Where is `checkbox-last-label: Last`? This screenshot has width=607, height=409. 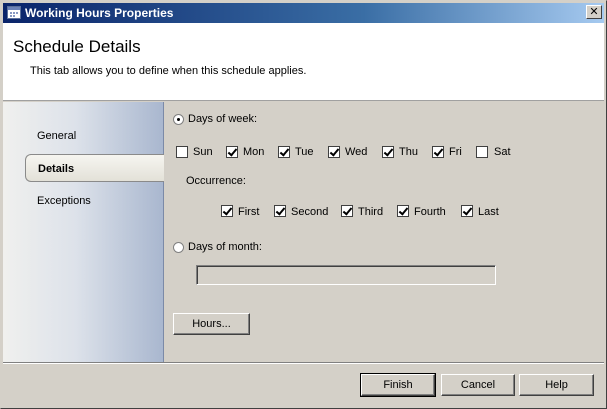
checkbox-last-label: Last is located at coordinates (488, 212).